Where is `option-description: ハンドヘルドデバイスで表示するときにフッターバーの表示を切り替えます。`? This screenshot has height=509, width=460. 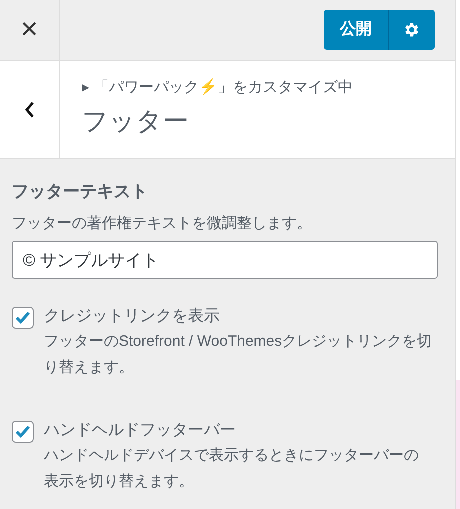
option-description: ハンドヘルドデバイスで表示するときにフッターバーの表示を切り替えます。 is located at coordinates (232, 469).